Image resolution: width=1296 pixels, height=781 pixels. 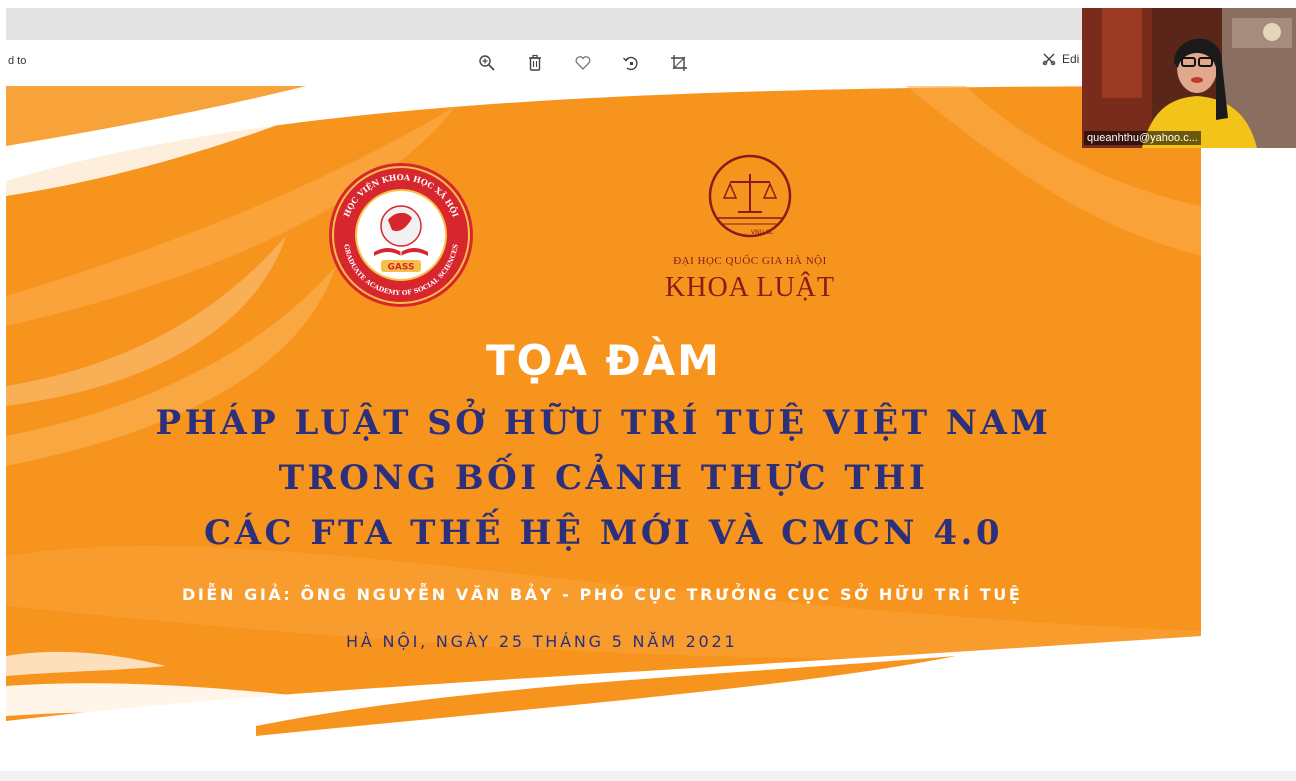 What do you see at coordinates (1248, 464) in the screenshot?
I see `right-margin` at bounding box center [1248, 464].